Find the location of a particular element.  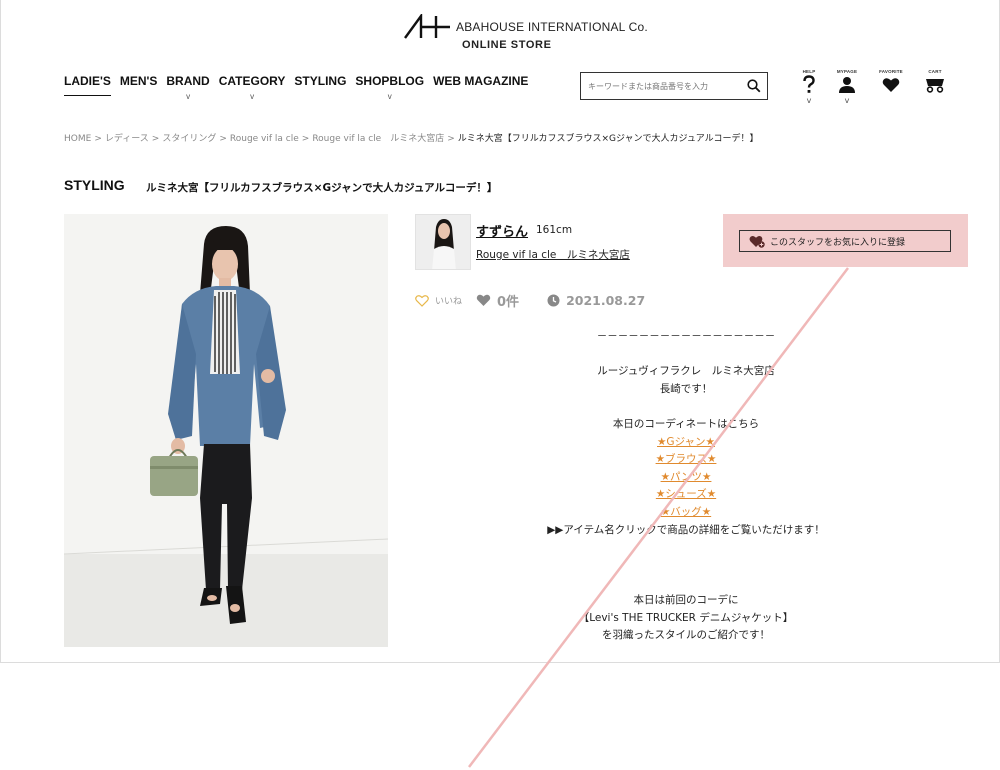

staff-name: すずらん is located at coordinates (502, 230).